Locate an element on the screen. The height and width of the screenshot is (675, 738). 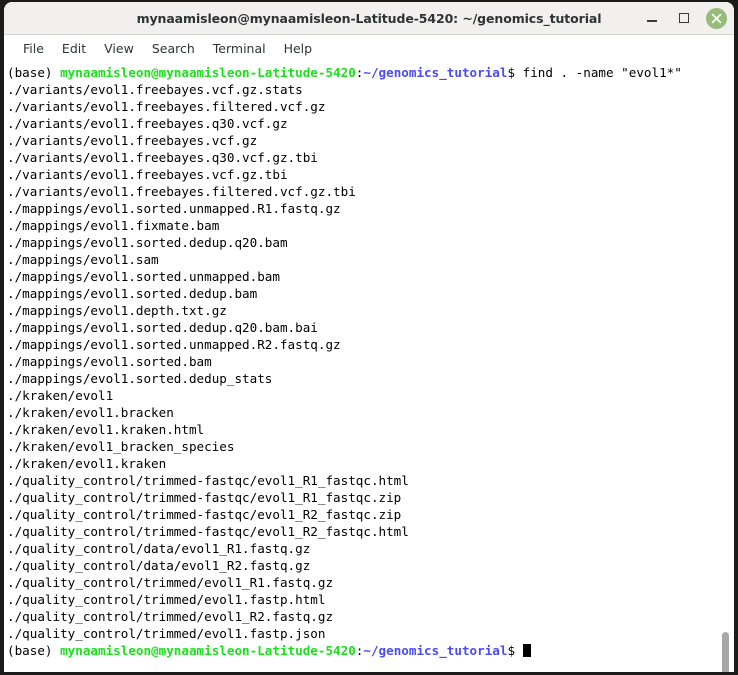
terminal-output-line: ./mappings/evol1.sorted.bam is located at coordinates (109, 361).